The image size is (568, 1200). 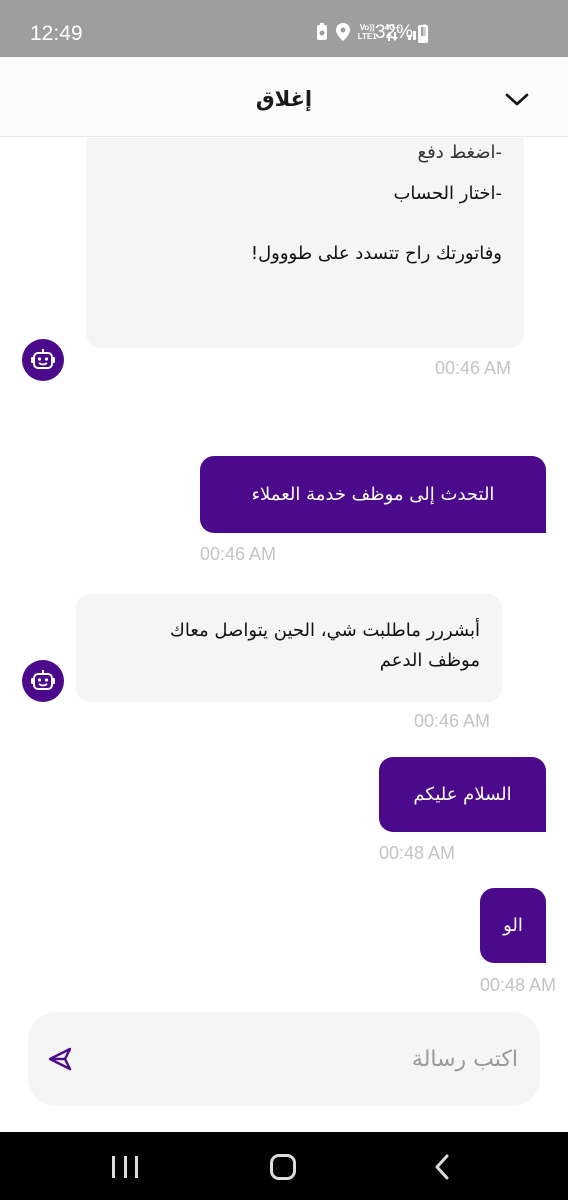 What do you see at coordinates (423, 34) in the screenshot?
I see `battery-icon` at bounding box center [423, 34].